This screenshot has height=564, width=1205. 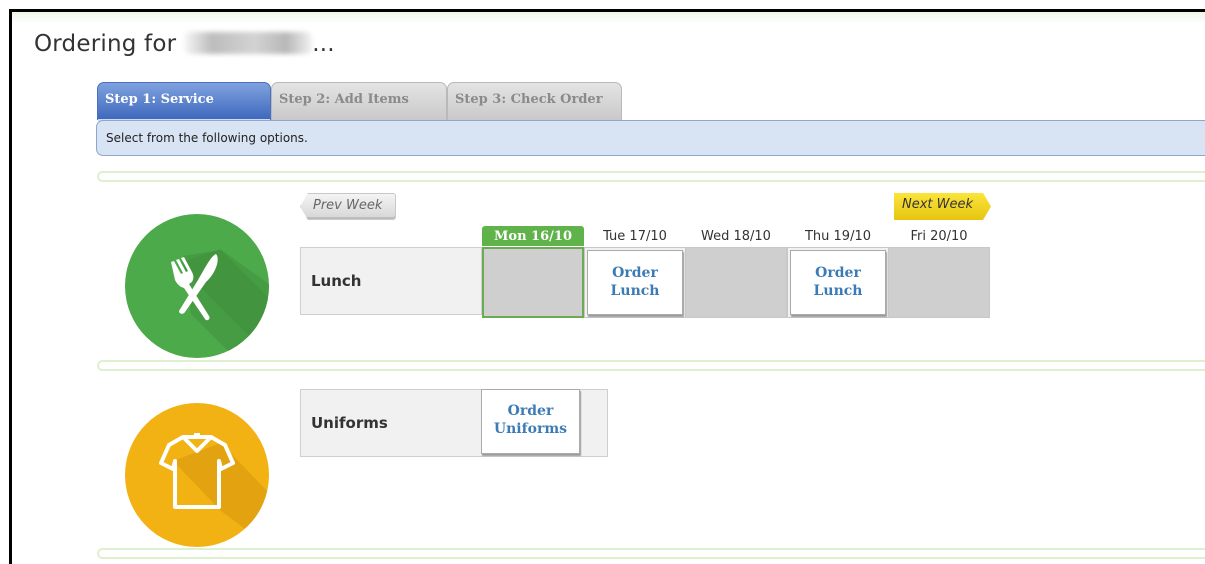 What do you see at coordinates (736, 236) in the screenshot?
I see `day-header-wed: Wed 18/10` at bounding box center [736, 236].